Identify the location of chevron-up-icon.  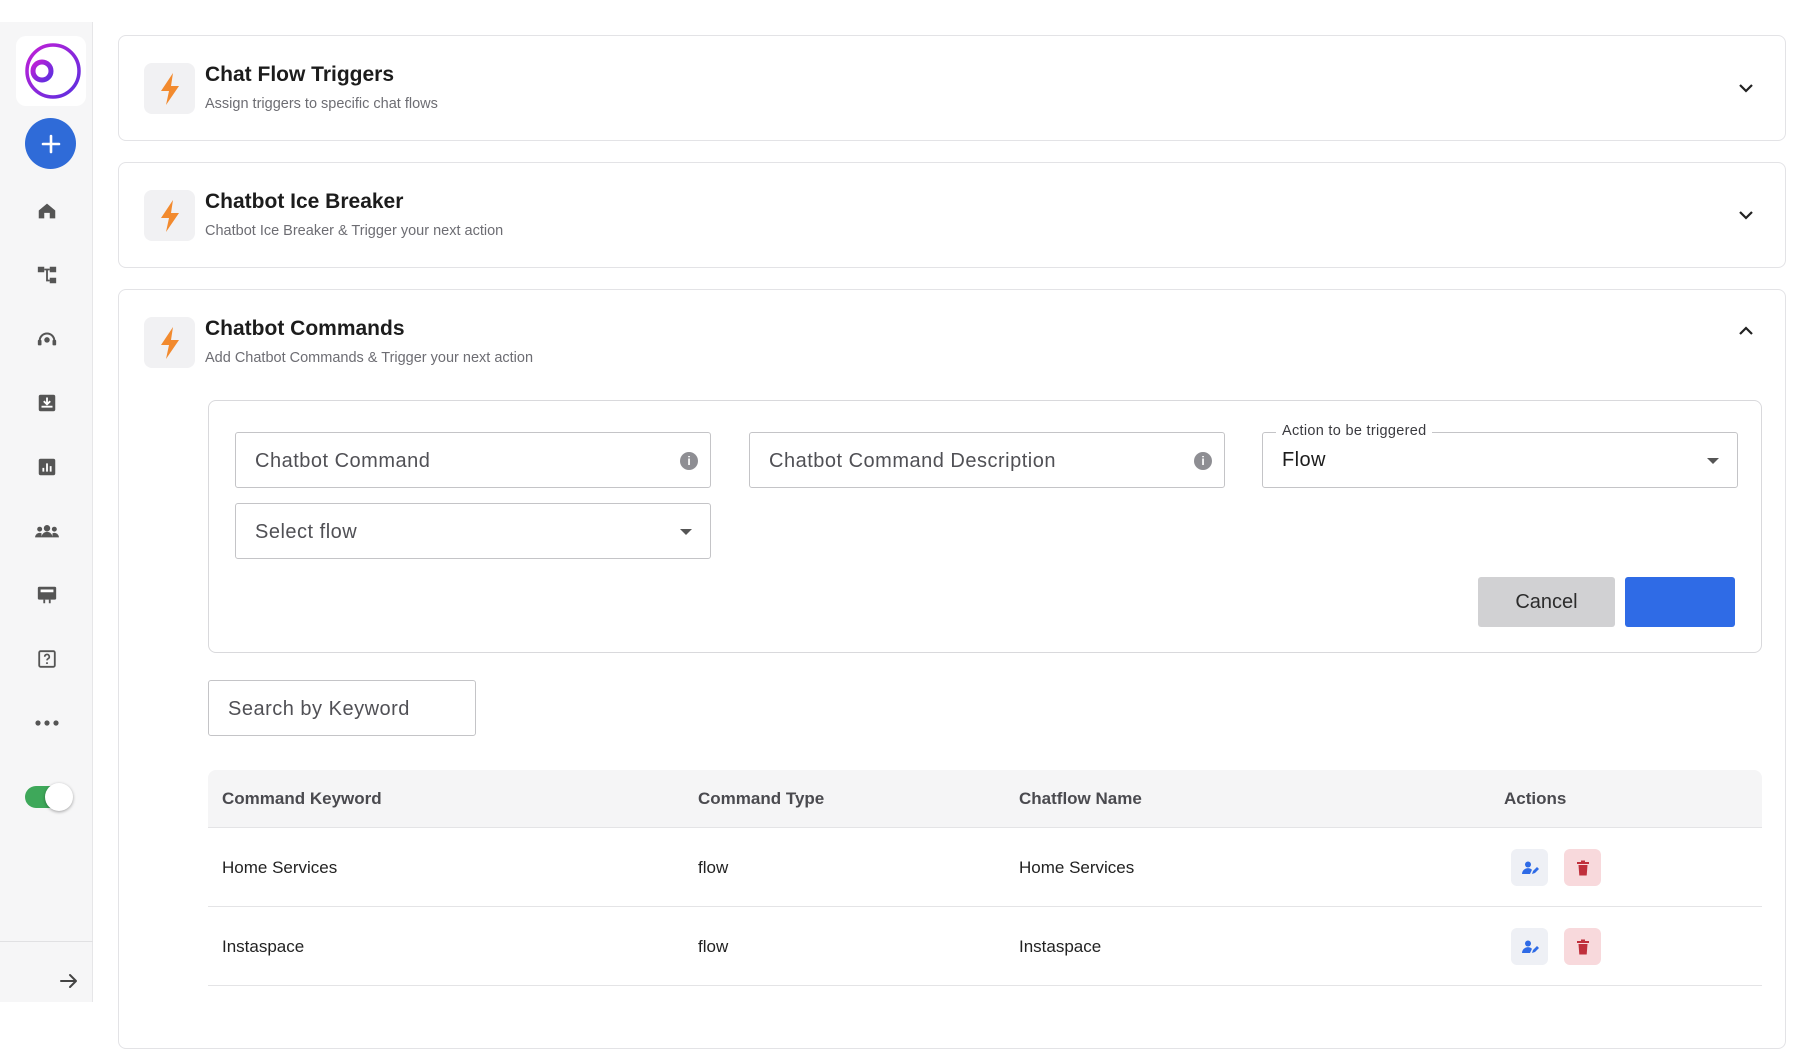
(1746, 330).